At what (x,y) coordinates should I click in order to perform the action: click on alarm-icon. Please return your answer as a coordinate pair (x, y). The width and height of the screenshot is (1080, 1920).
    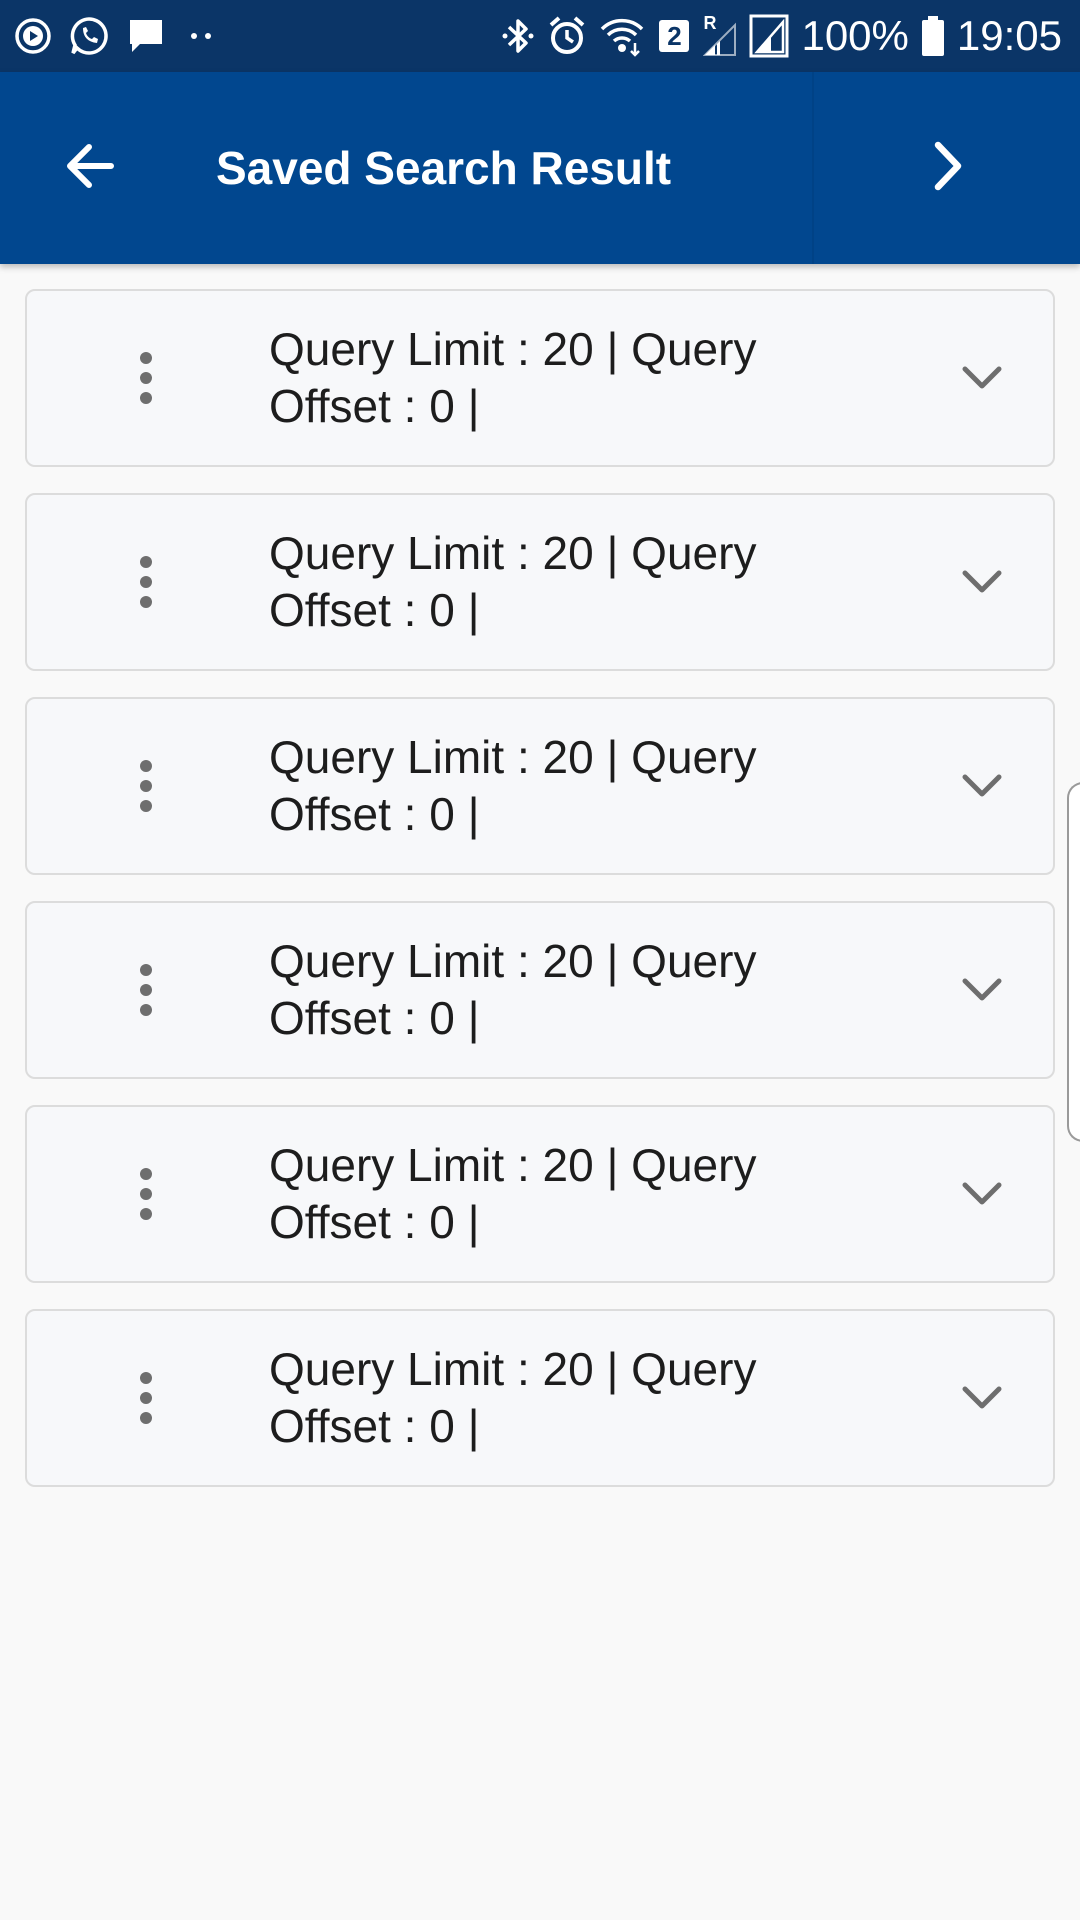
    Looking at the image, I should click on (567, 36).